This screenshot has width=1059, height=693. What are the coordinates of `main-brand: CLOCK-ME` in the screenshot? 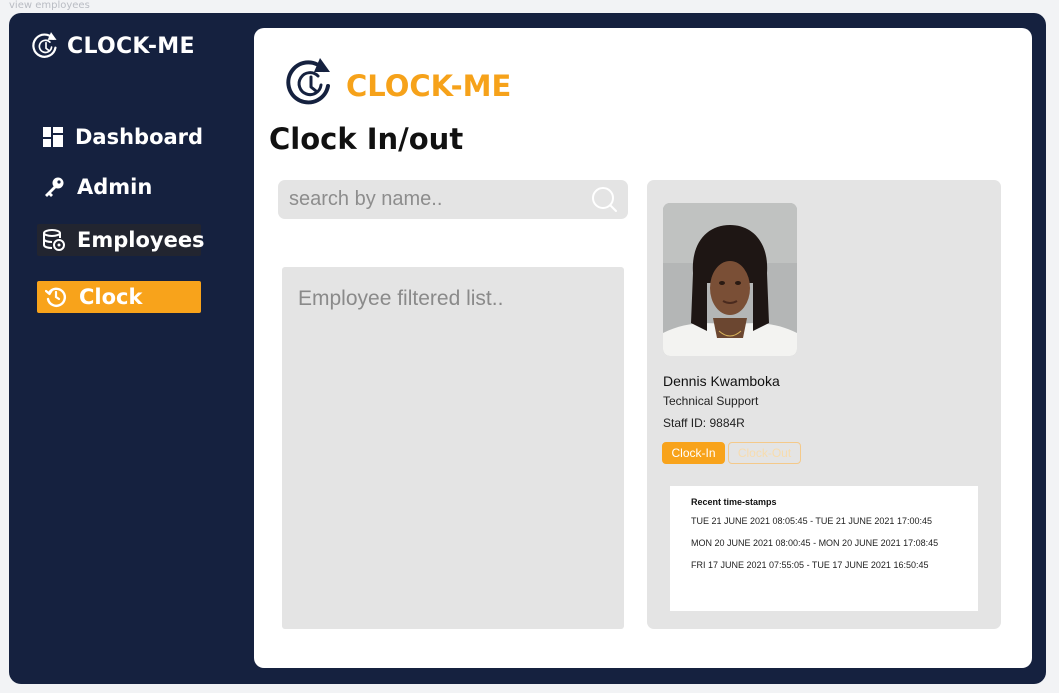 It's located at (397, 83).